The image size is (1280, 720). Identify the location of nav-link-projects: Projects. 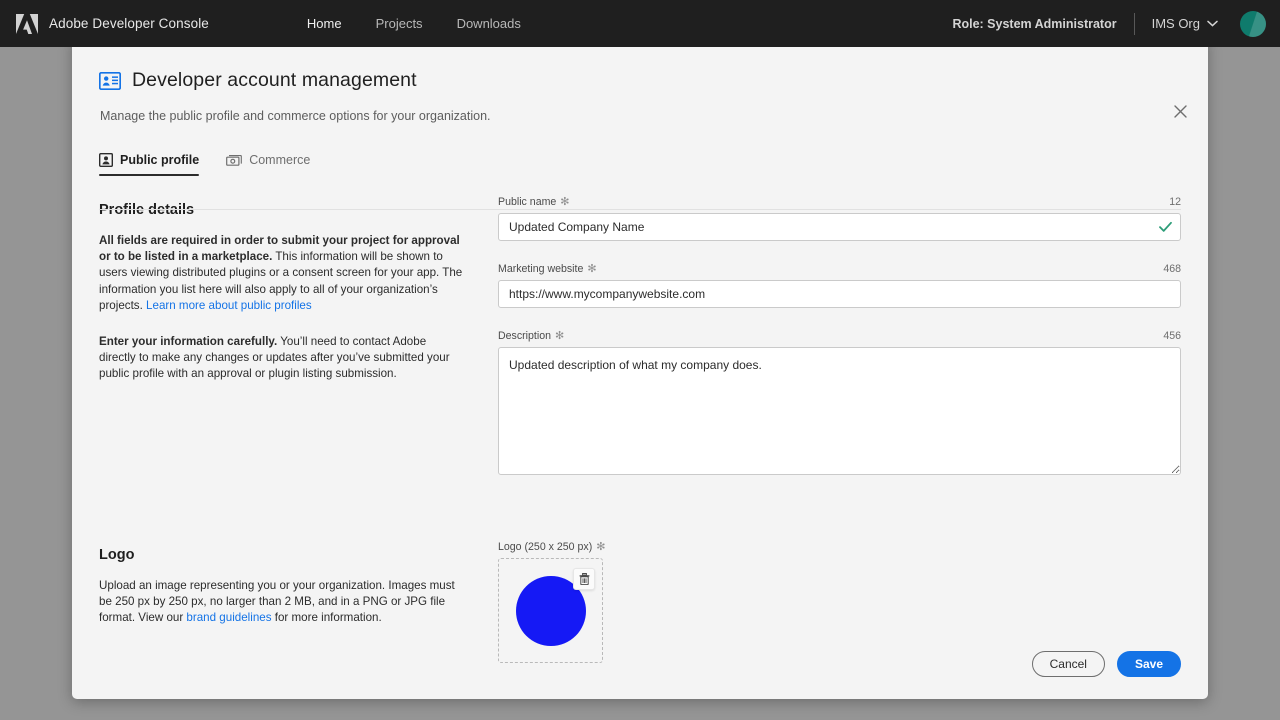
(399, 23).